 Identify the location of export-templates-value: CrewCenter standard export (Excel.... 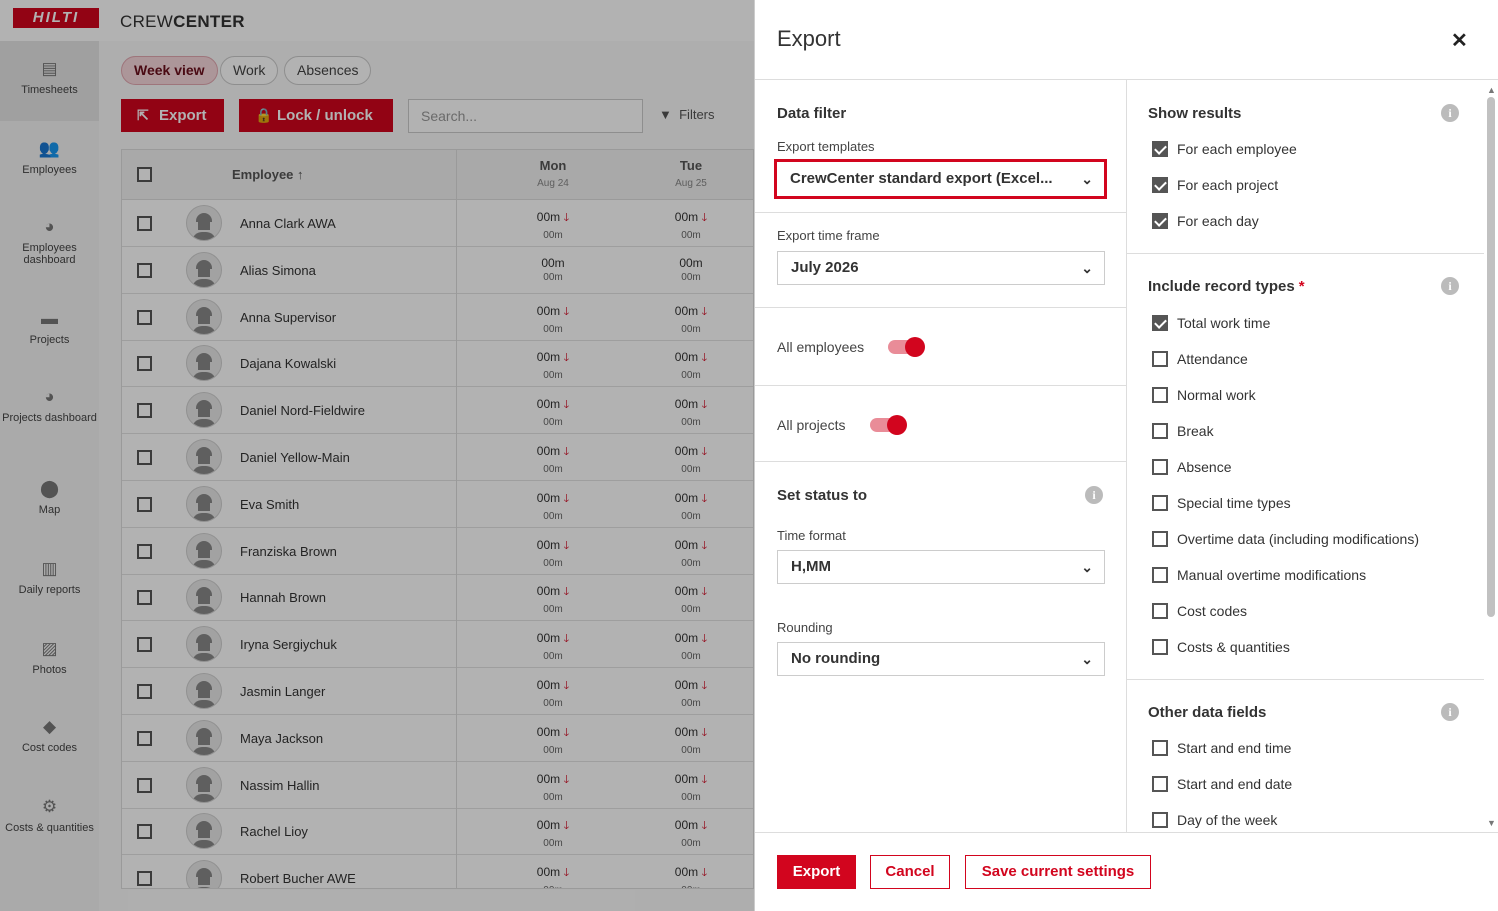
(921, 178).